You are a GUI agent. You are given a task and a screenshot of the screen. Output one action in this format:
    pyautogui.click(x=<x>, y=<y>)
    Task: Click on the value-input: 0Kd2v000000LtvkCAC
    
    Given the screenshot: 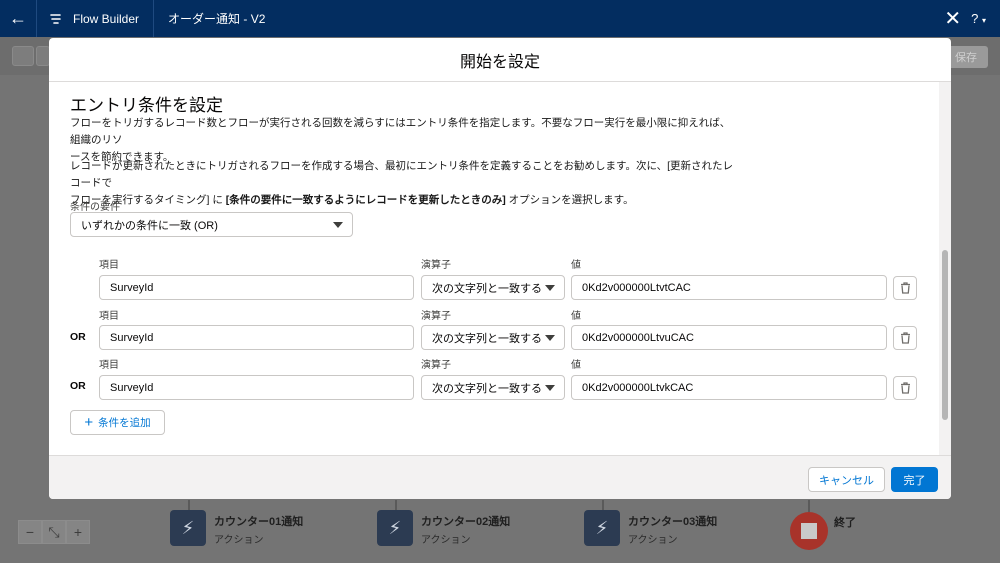 What is the action you would take?
    pyautogui.click(x=729, y=387)
    